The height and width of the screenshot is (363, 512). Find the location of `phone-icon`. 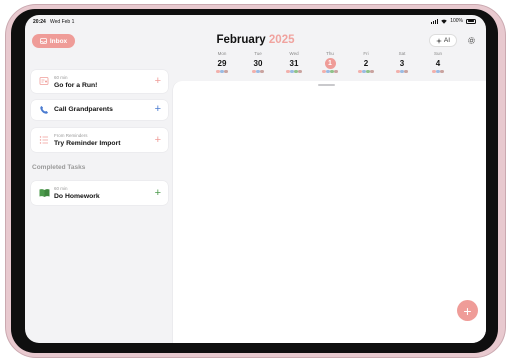

phone-icon is located at coordinates (44, 110).